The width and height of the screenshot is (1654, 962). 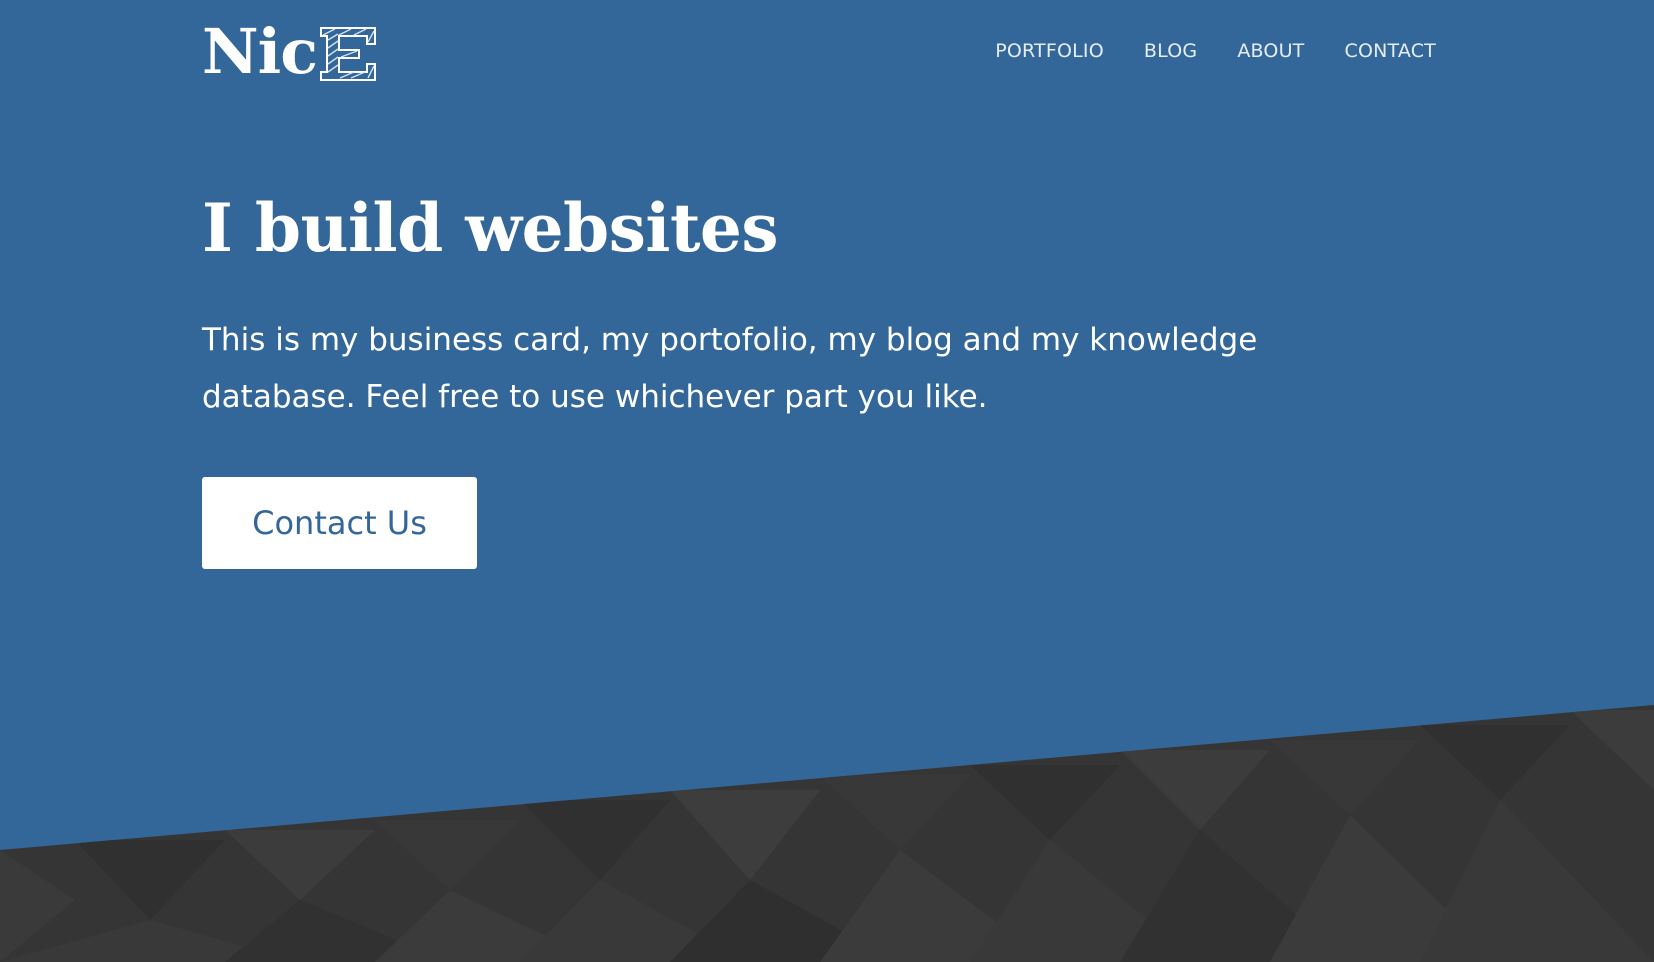 I want to click on nav-item-about: ABOUT, so click(x=1270, y=51).